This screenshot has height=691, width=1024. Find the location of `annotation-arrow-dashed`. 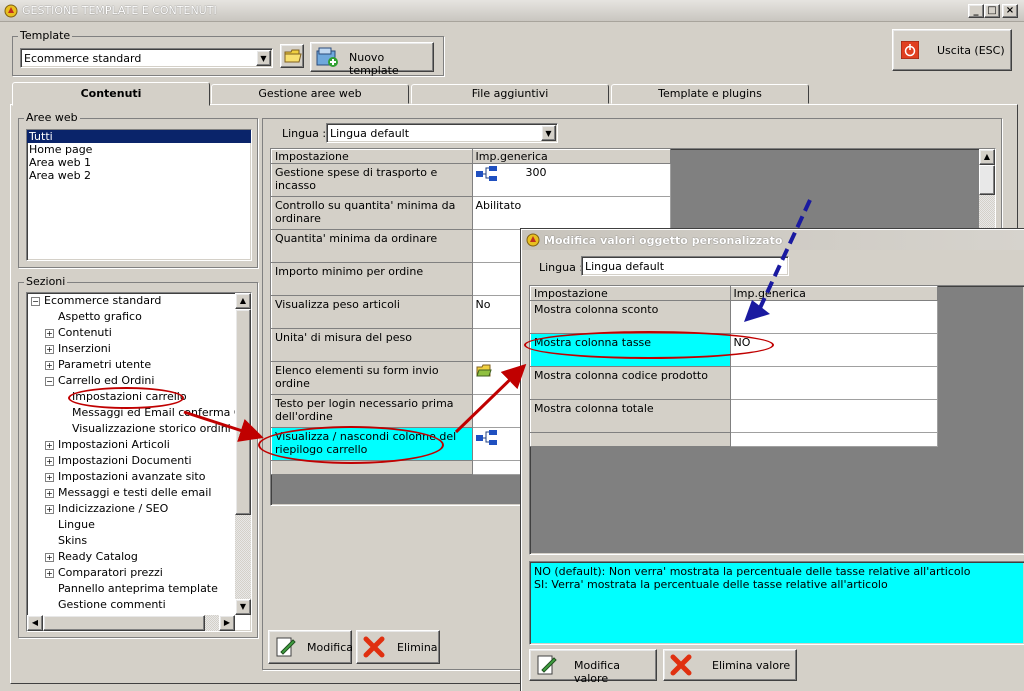

annotation-arrow-dashed is located at coordinates (785, 254).